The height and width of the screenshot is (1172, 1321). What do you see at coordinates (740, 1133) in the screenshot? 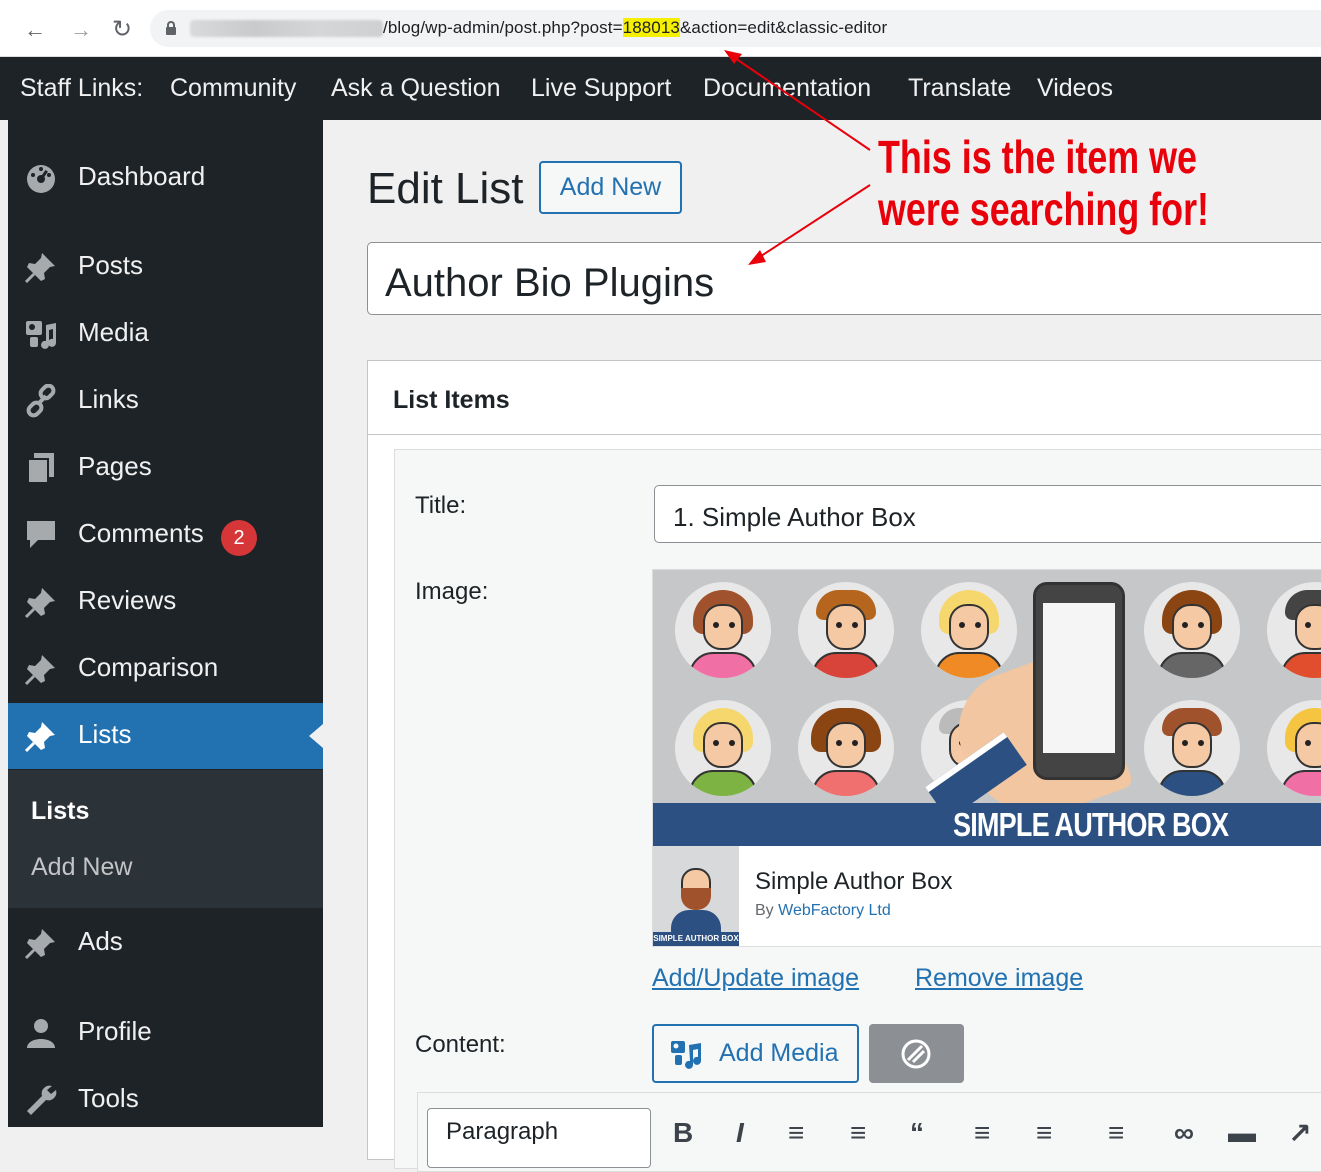
I see `italic-icon: I` at bounding box center [740, 1133].